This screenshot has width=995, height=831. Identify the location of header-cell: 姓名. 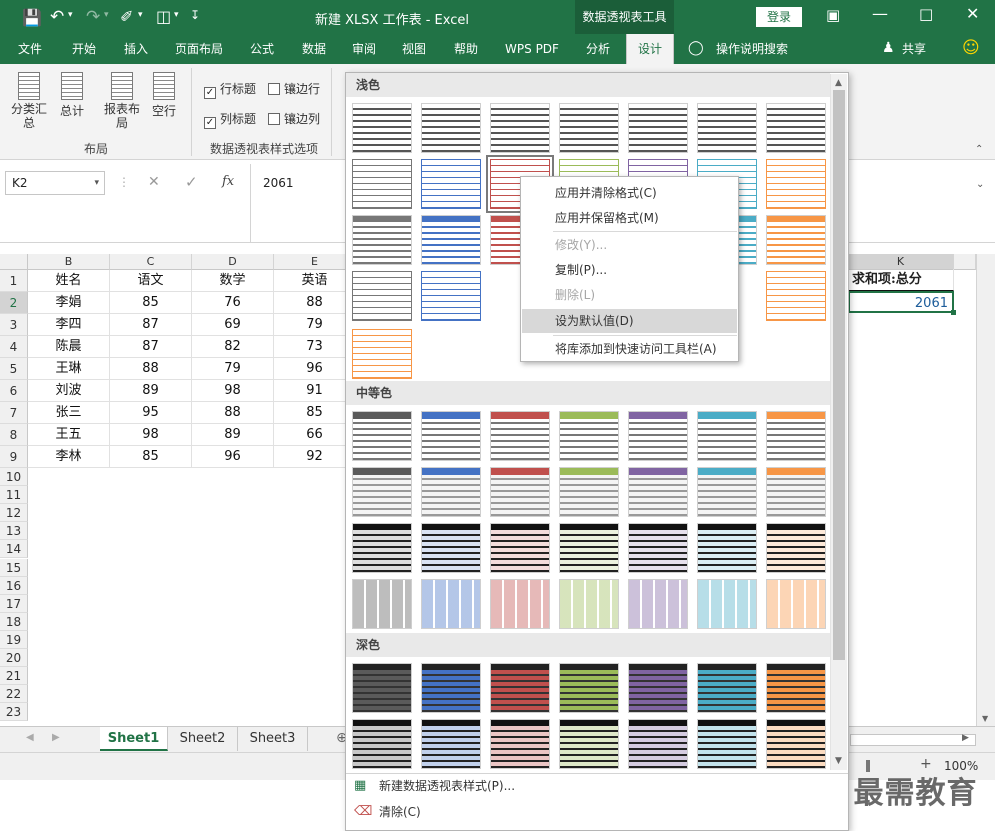
(69, 281).